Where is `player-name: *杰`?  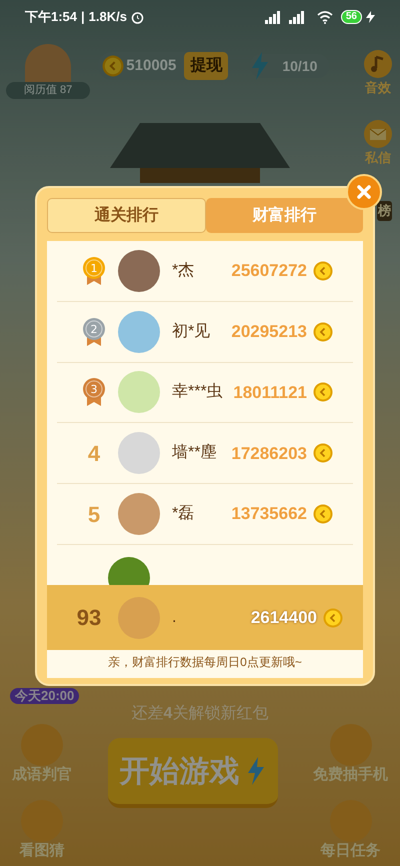 player-name: *杰 is located at coordinates (184, 270).